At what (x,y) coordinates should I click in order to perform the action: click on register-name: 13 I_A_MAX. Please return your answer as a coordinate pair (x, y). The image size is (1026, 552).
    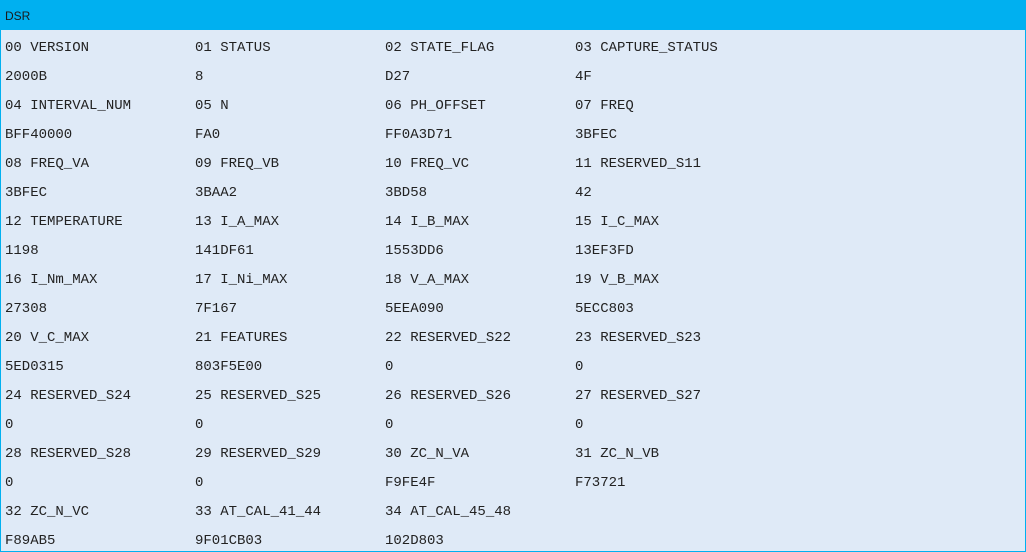
    Looking at the image, I should click on (237, 222).